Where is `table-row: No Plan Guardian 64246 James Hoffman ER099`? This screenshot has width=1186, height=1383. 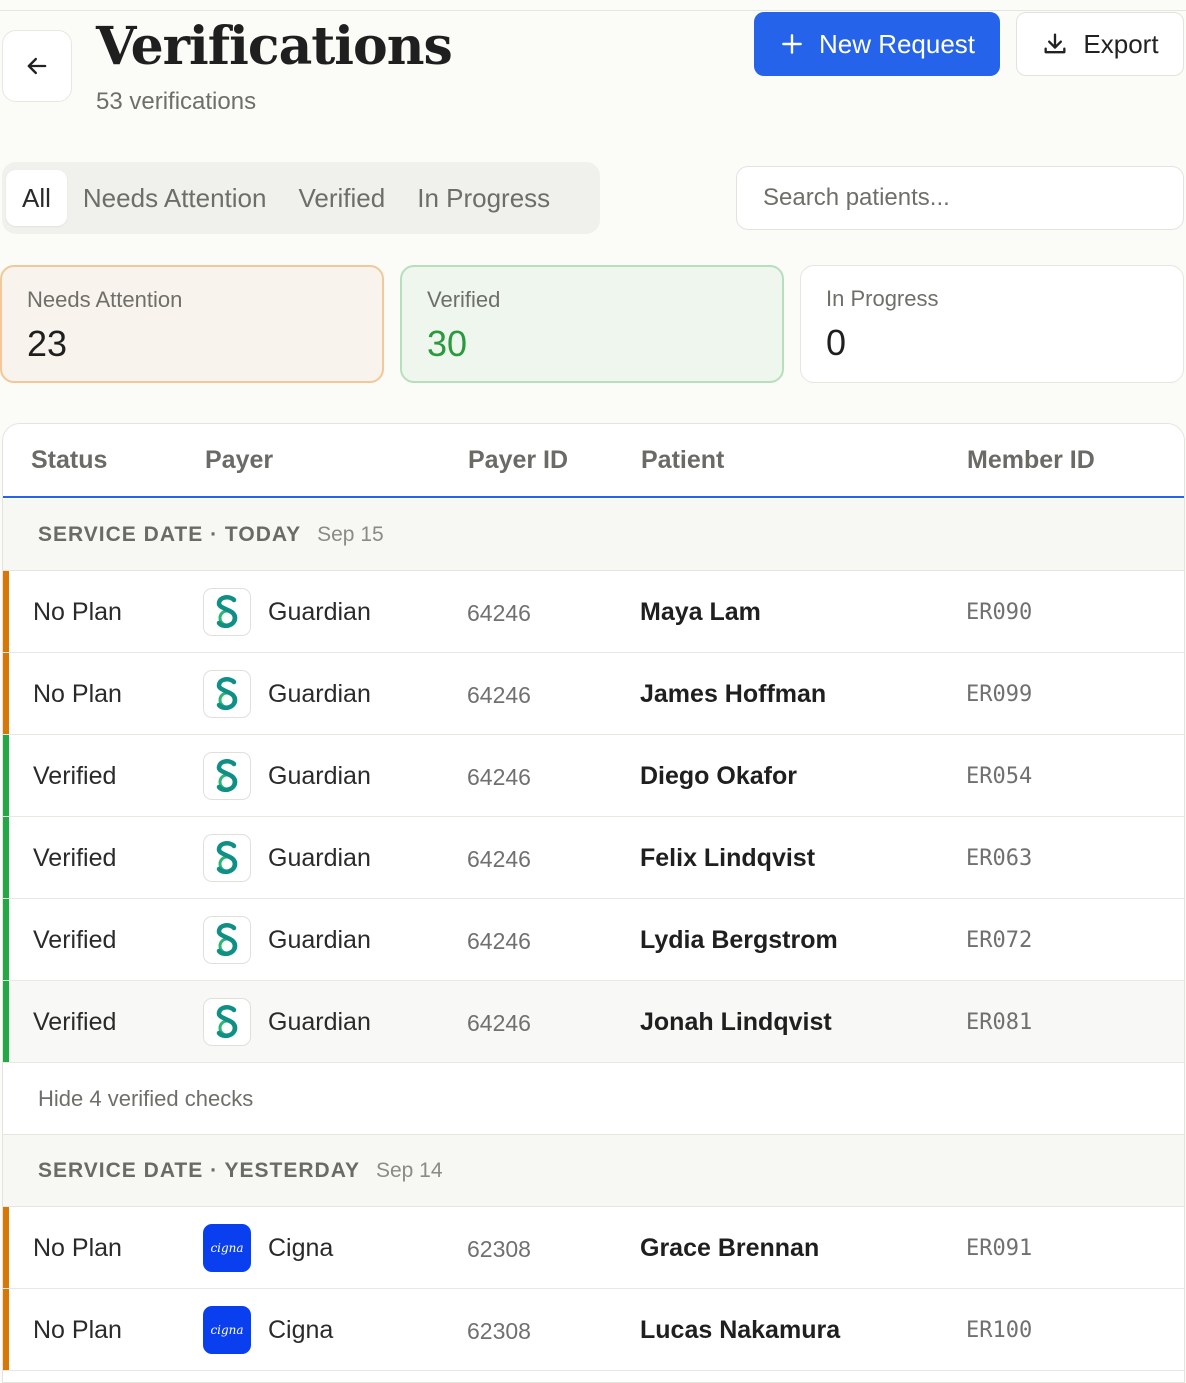
table-row: No Plan Guardian 64246 James Hoffman ER099 is located at coordinates (593, 694).